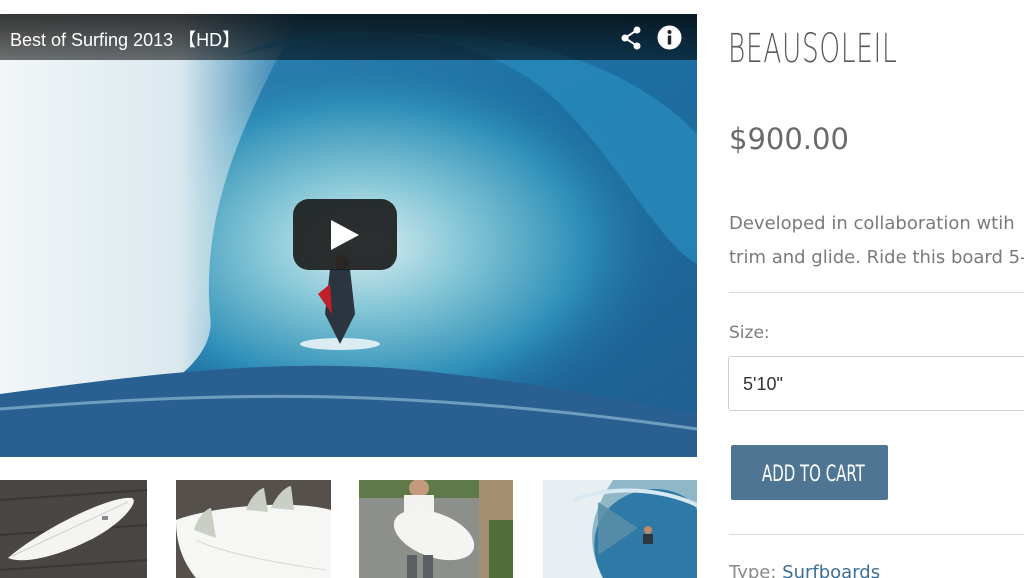 Image resolution: width=1024 pixels, height=578 pixels. I want to click on add-to-cart-button: ADD TO CART, so click(809, 472).